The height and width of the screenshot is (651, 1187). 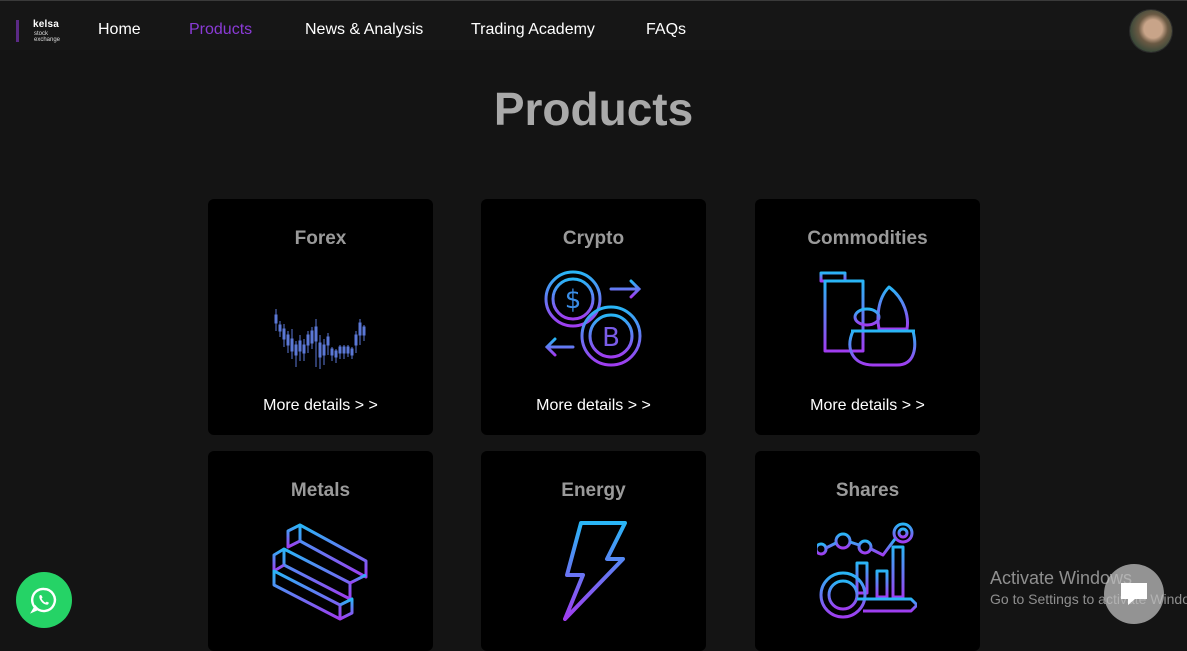 I want to click on card-title: Crypto, so click(x=593, y=238).